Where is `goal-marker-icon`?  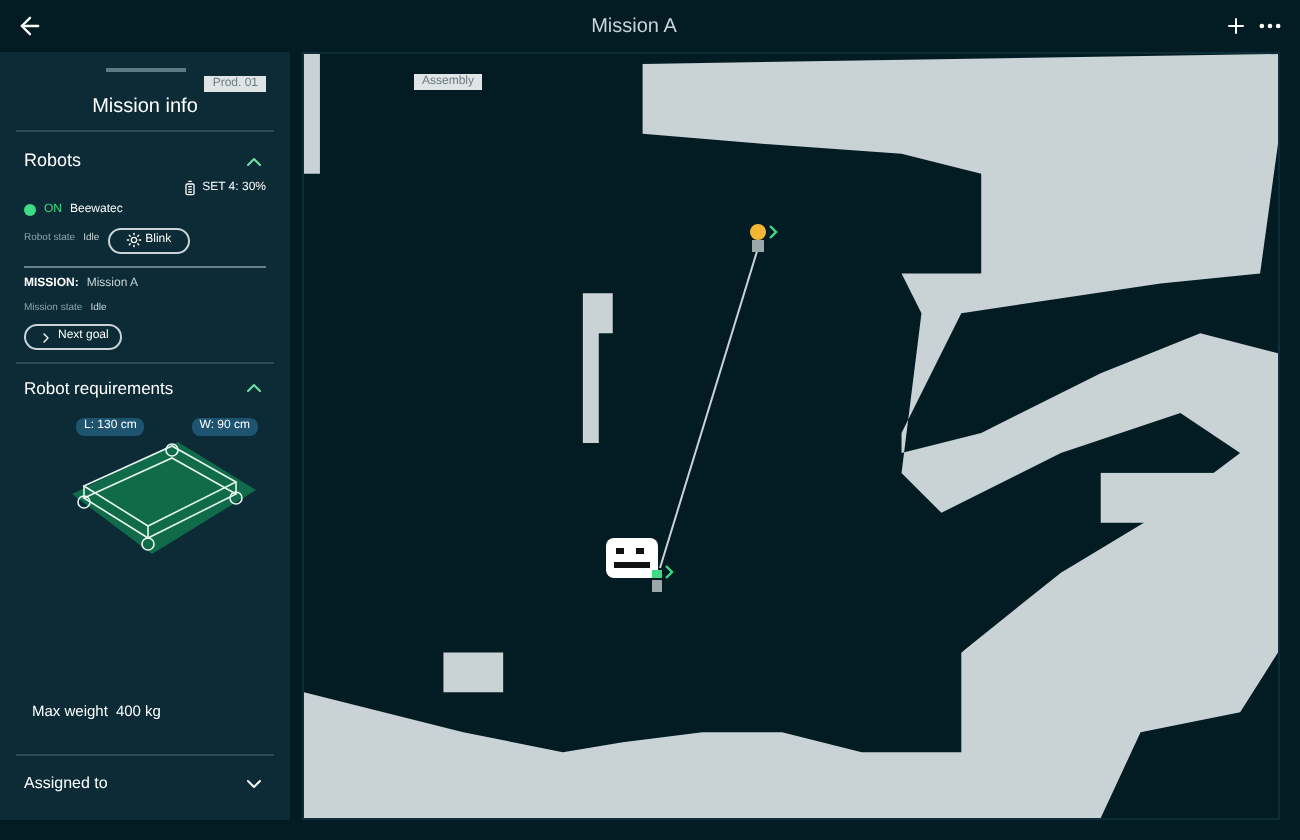
goal-marker-icon is located at coordinates (764, 238).